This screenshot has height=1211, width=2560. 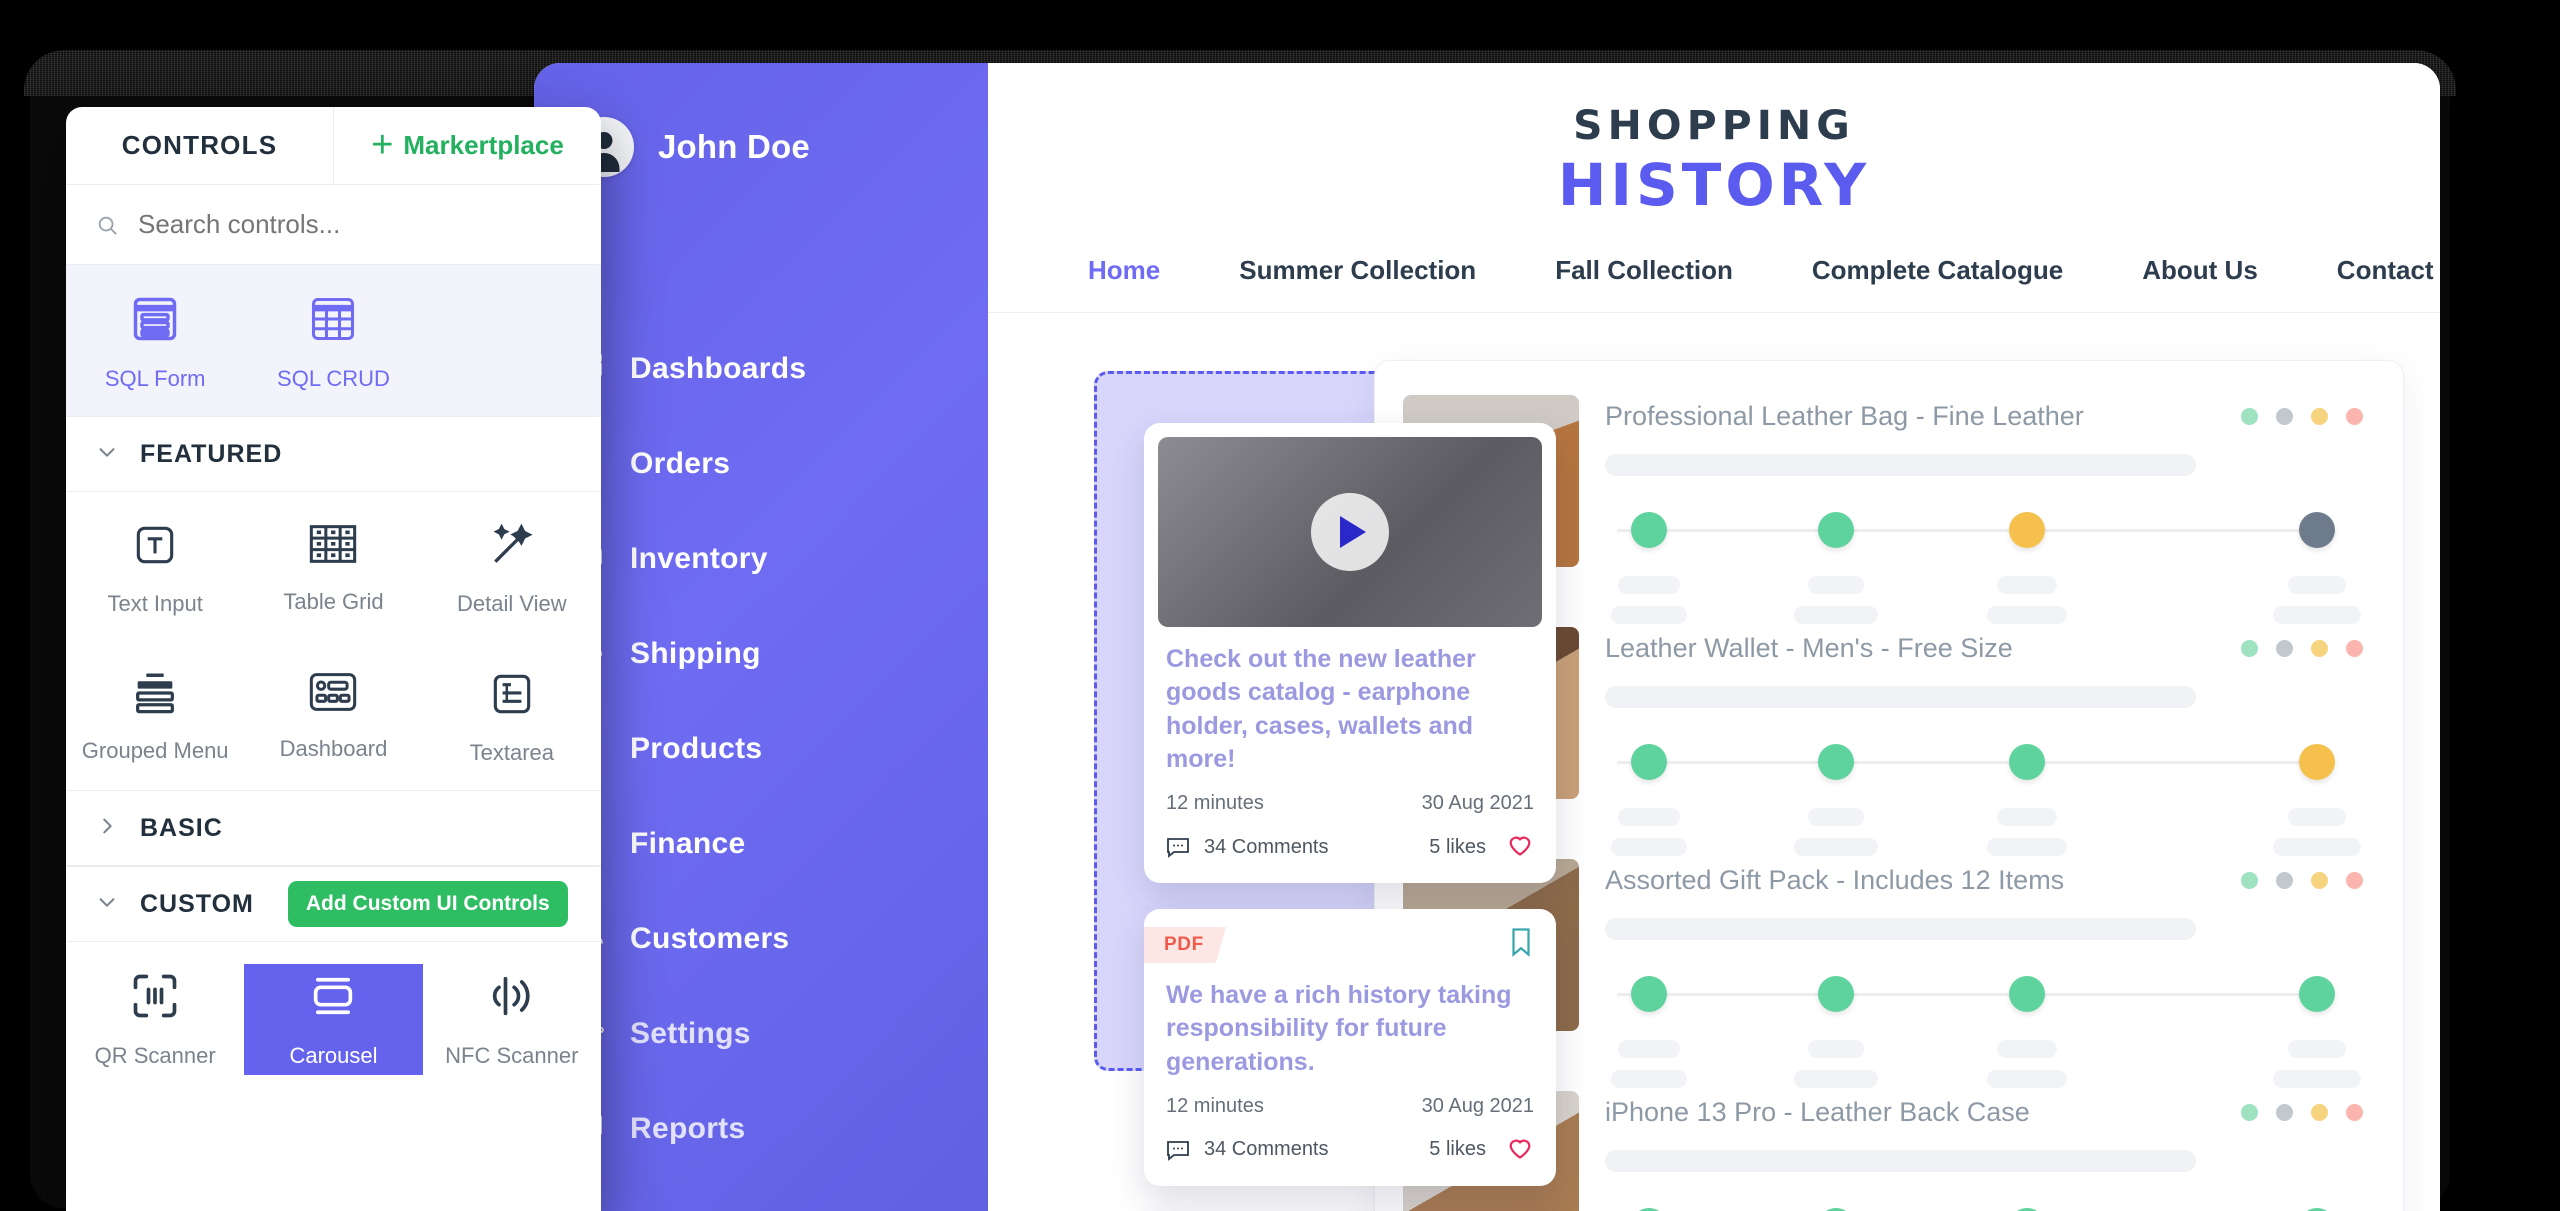 What do you see at coordinates (333, 748) in the screenshot?
I see `control-label: Dashboard` at bounding box center [333, 748].